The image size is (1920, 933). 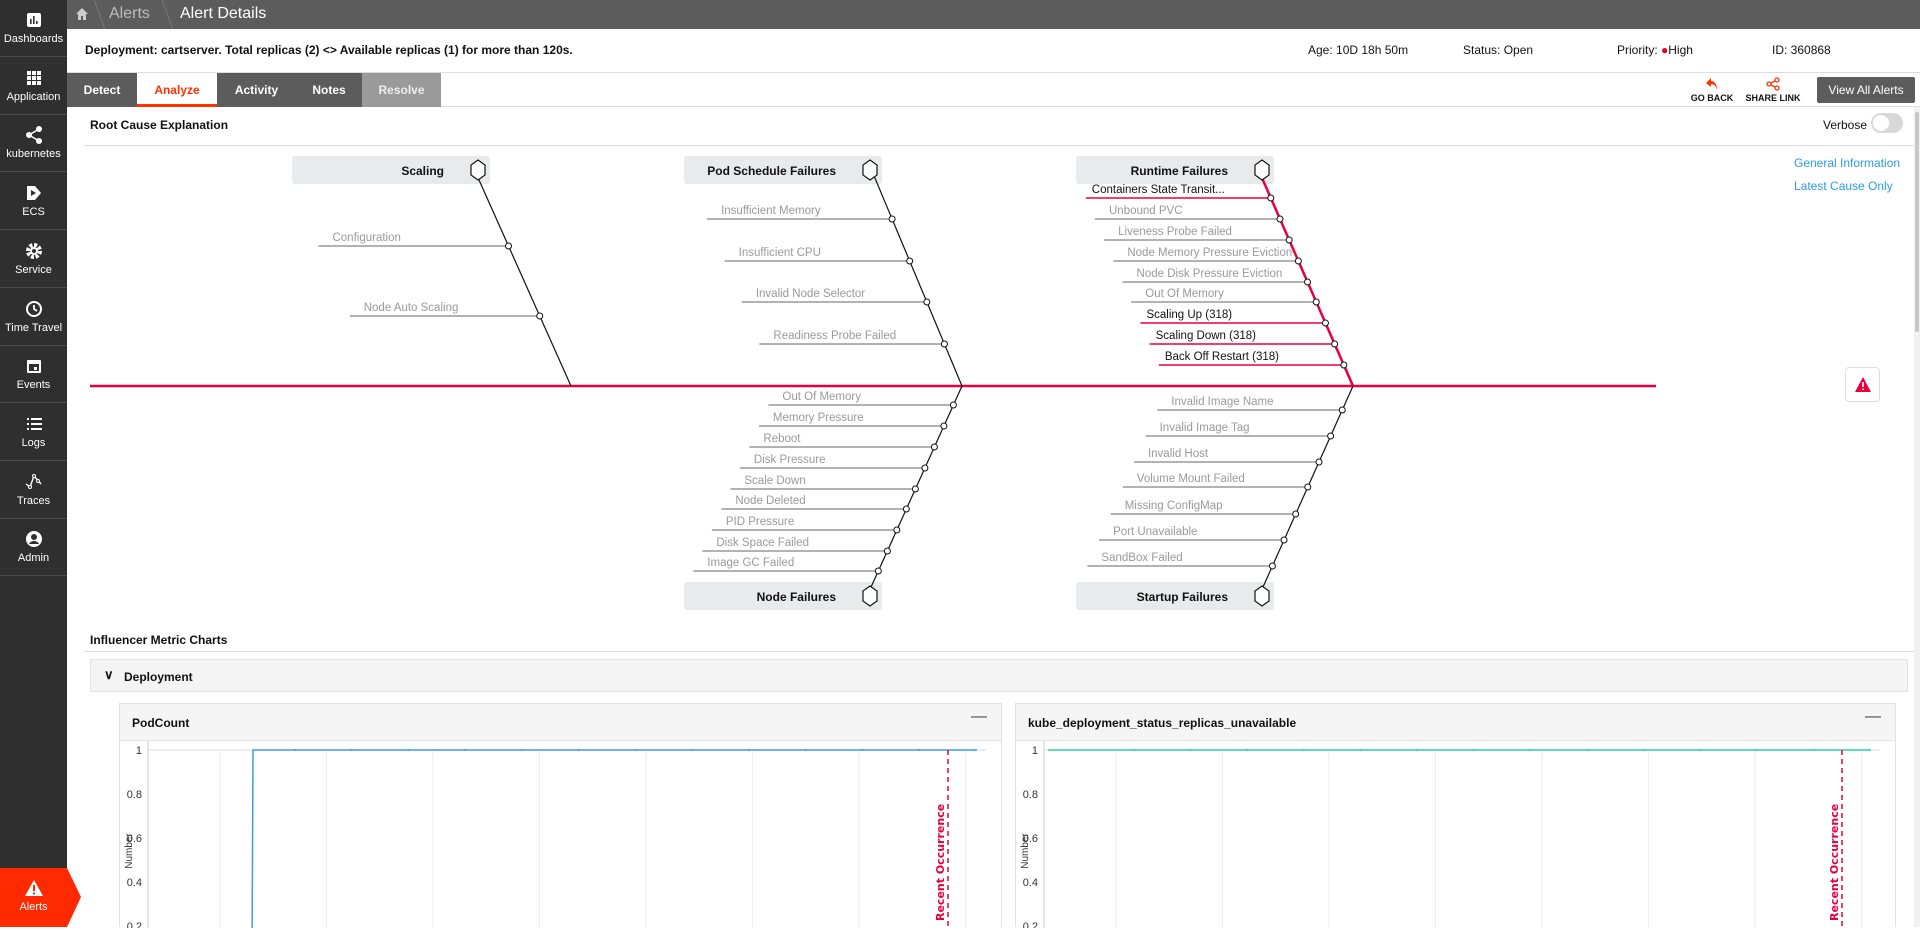 I want to click on cause-item: Liveness Probe Failed, so click(x=1198, y=235).